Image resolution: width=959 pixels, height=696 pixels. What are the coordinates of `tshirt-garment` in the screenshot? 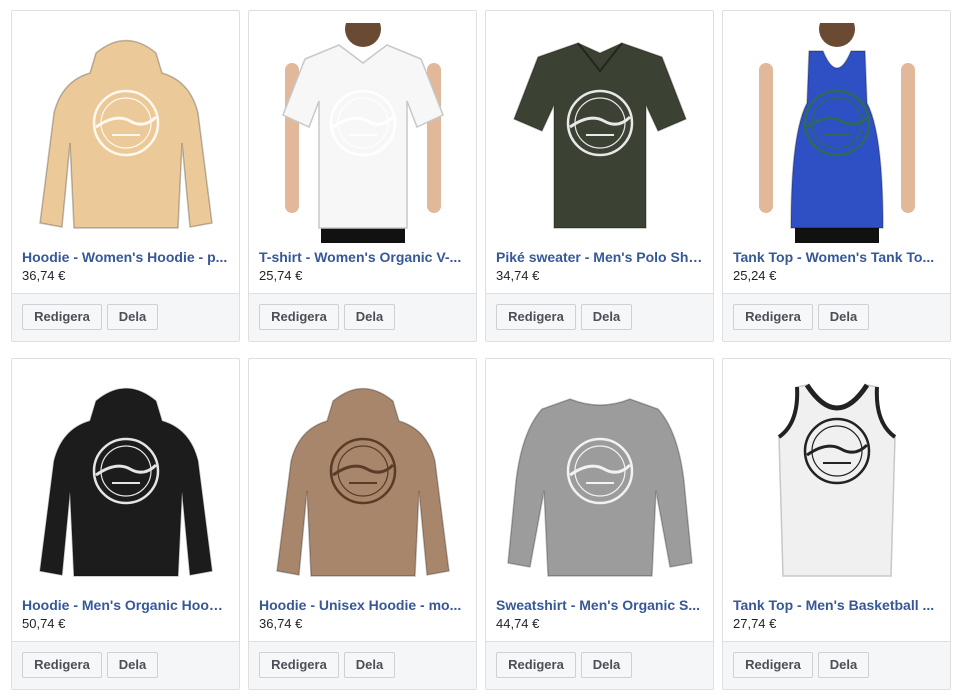 It's located at (363, 133).